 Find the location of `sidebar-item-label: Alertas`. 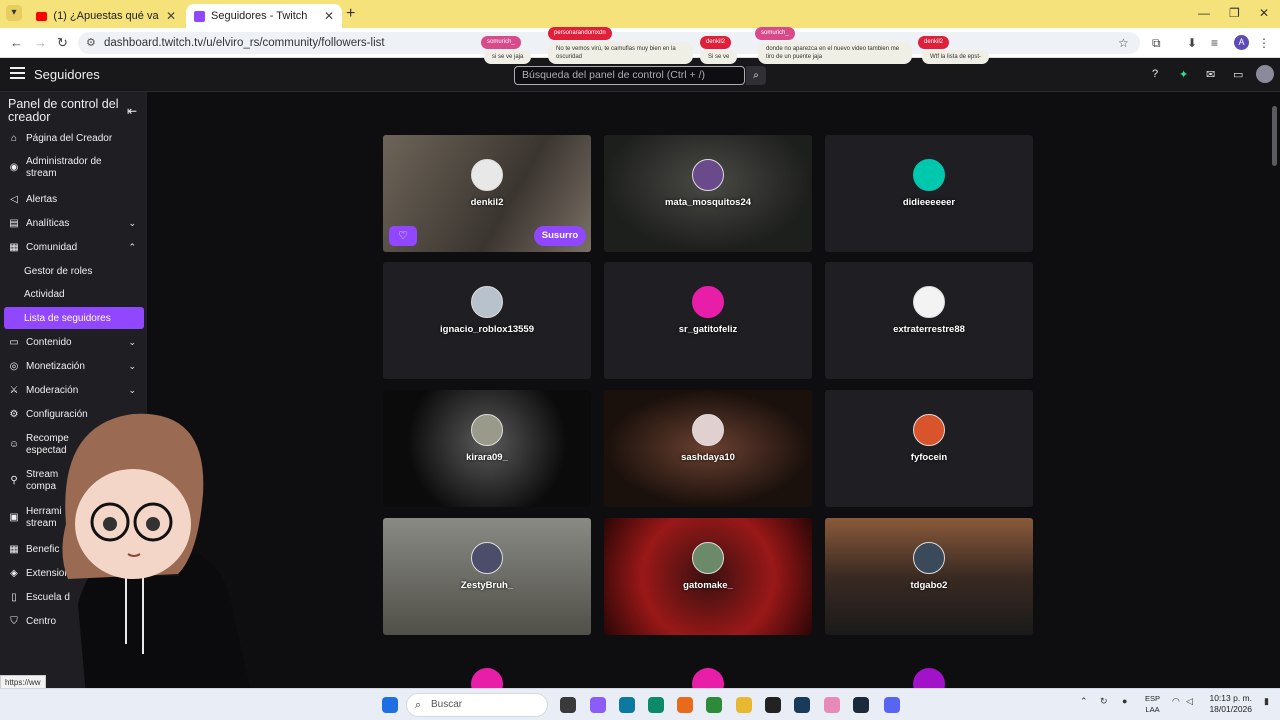

sidebar-item-label: Alertas is located at coordinates (42, 199).